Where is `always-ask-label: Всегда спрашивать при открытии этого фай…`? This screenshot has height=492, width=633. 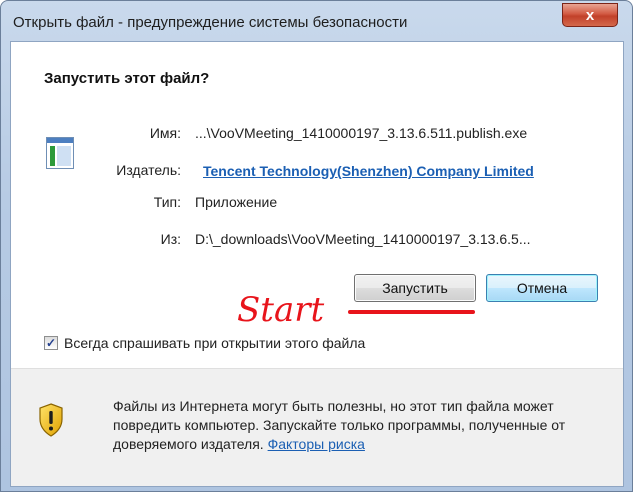 always-ask-label: Всегда спрашивать при открытии этого фай… is located at coordinates (214, 343).